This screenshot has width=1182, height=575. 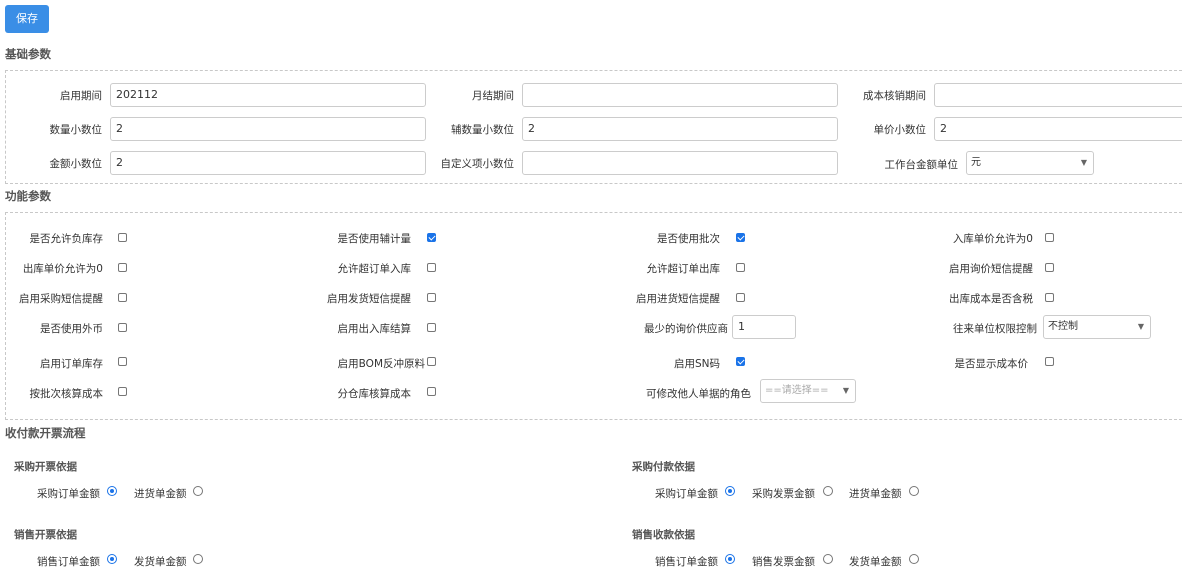 I want to click on start-period-label: 启用期间, so click(x=81, y=96).